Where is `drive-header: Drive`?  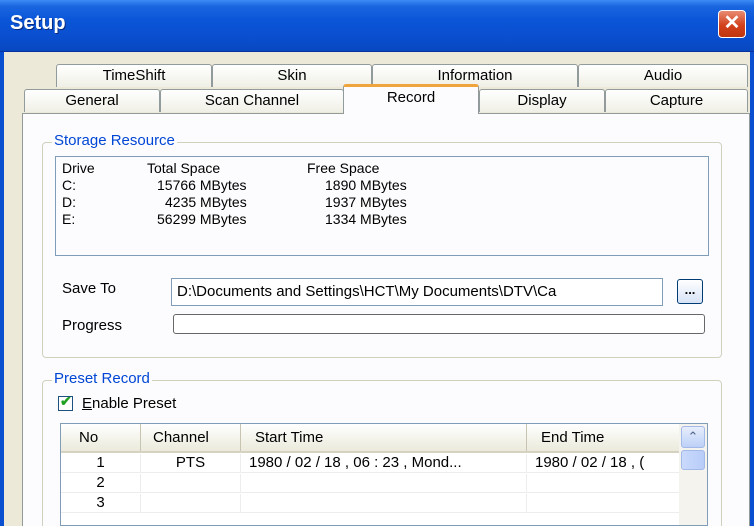 drive-header: Drive is located at coordinates (78, 168).